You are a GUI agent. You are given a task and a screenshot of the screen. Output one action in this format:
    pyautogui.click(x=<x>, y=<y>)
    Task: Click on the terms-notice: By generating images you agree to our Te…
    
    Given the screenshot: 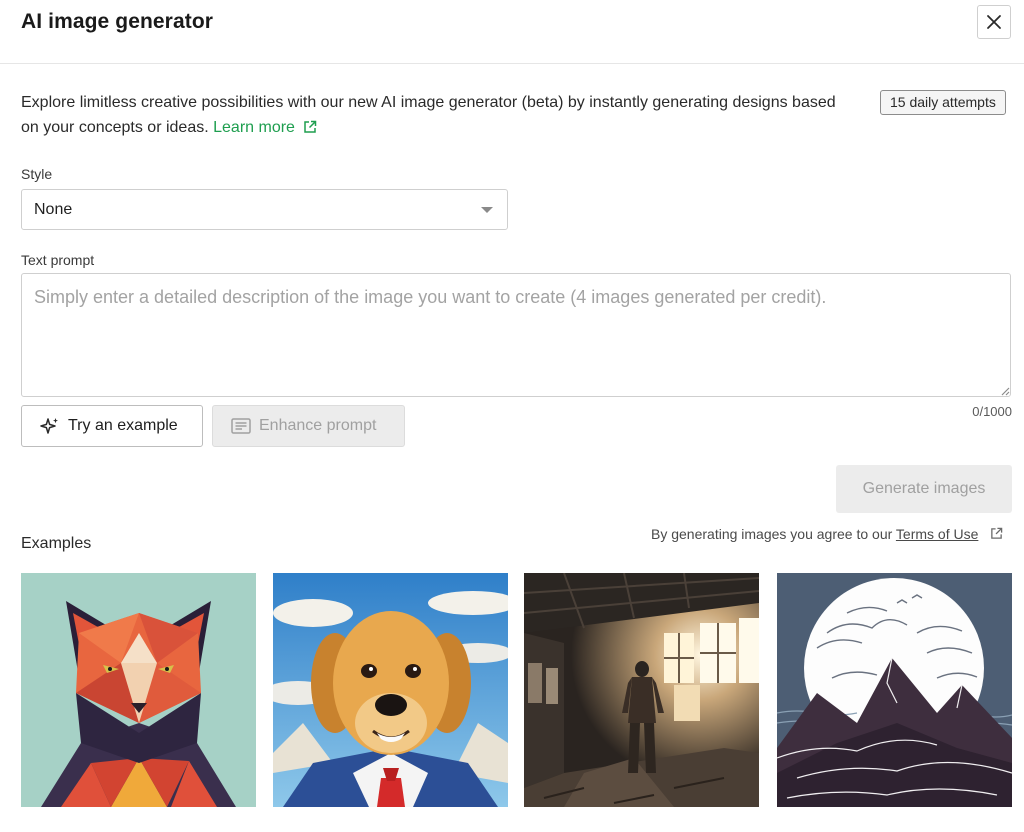 What is the action you would take?
    pyautogui.click(x=827, y=534)
    